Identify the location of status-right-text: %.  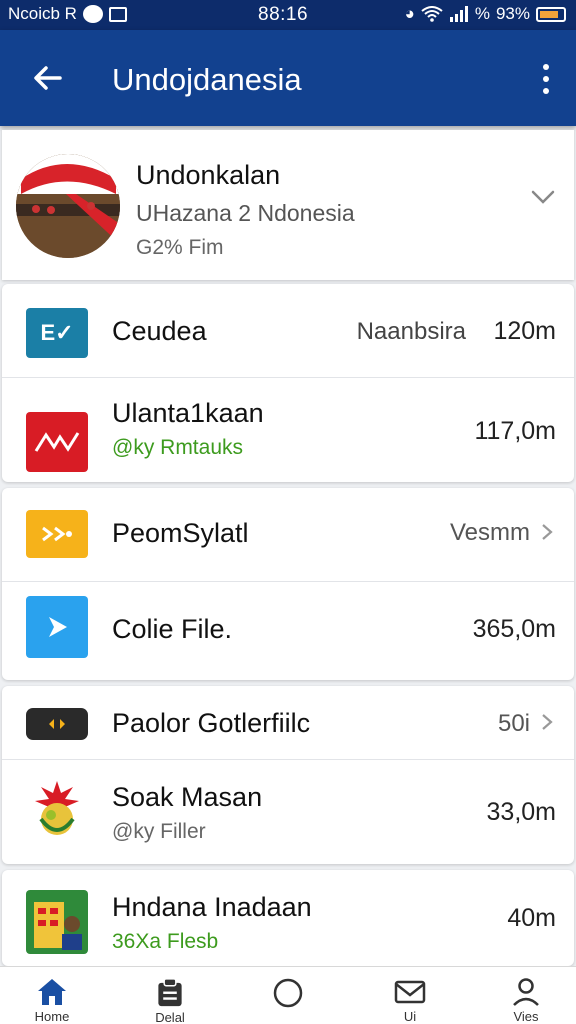
(482, 13).